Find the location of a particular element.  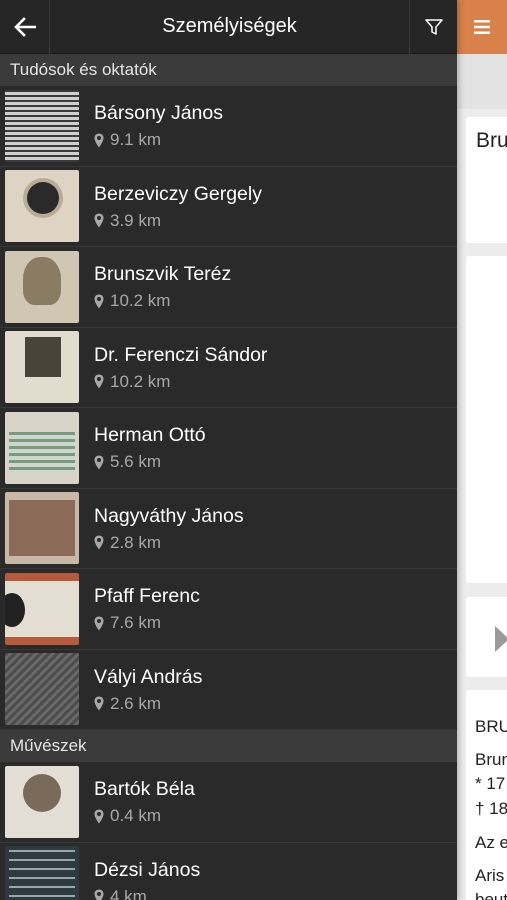

distance-value: 2.6 km is located at coordinates (136, 703).